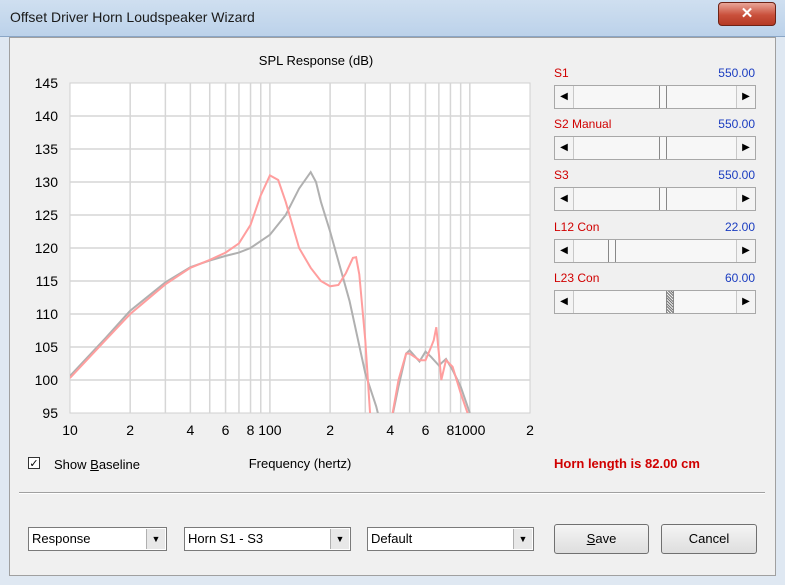 This screenshot has height=585, width=785. What do you see at coordinates (47, 83) in the screenshot?
I see `y-tick-label: 145` at bounding box center [47, 83].